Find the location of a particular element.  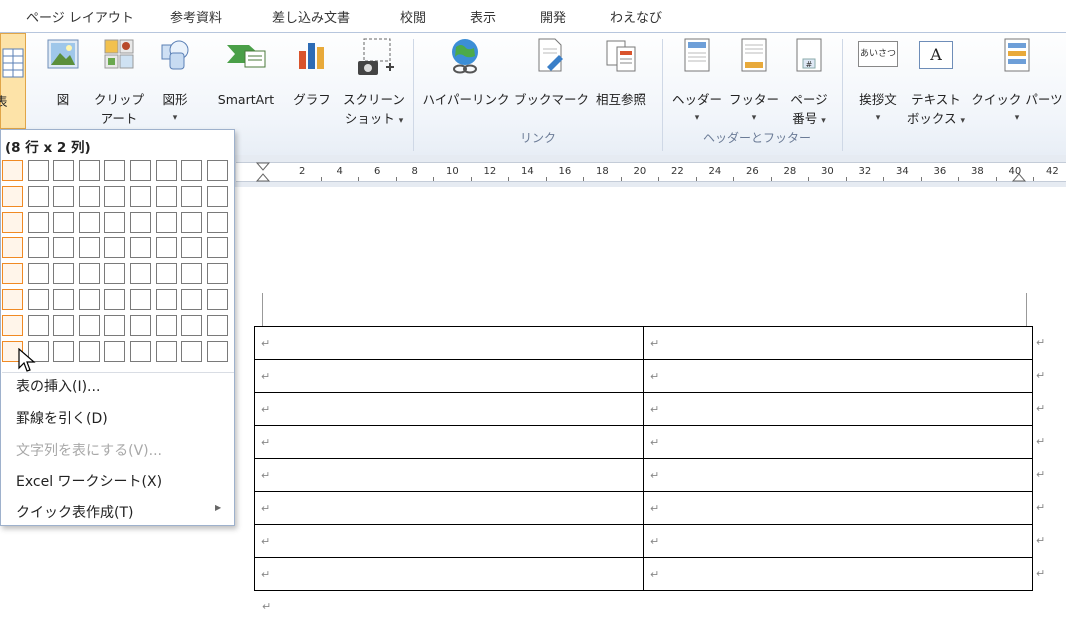

screenshot-button: スクリーン ショット ▾ is located at coordinates (374, 82).